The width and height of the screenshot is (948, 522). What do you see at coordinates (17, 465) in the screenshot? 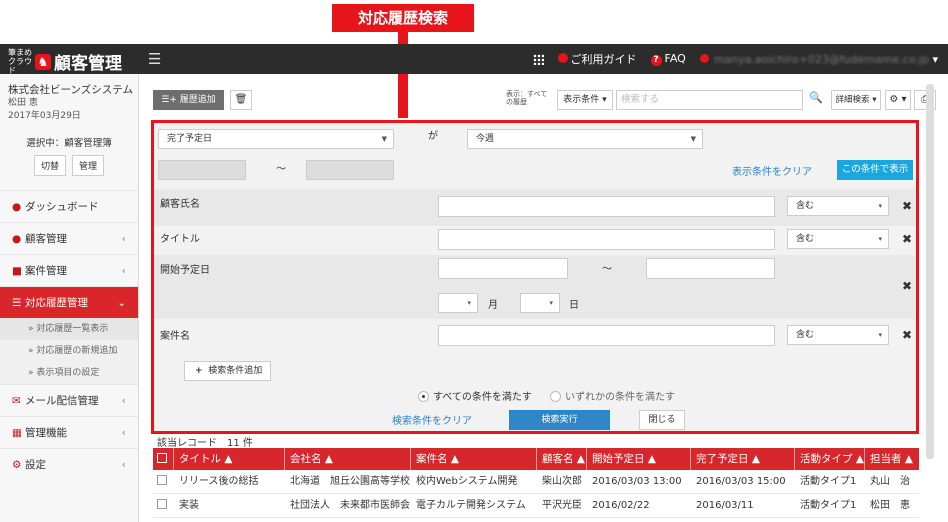
I see `gear-icon: ⚙` at bounding box center [17, 465].